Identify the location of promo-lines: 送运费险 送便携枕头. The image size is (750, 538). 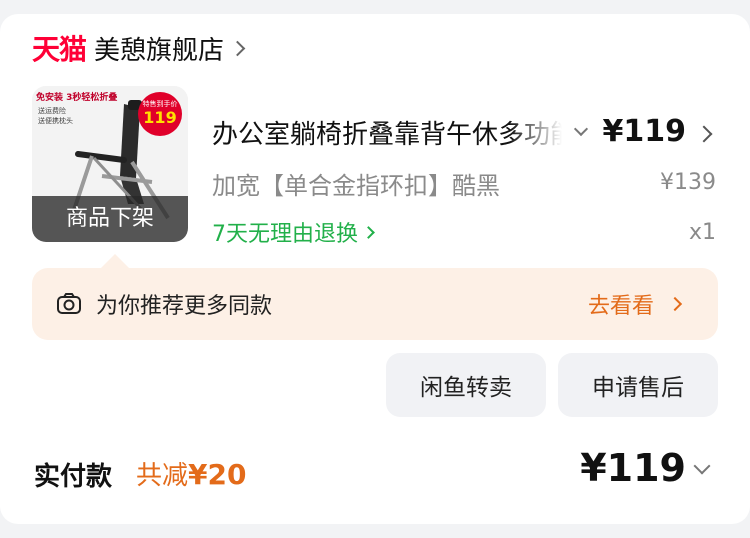
(55, 116).